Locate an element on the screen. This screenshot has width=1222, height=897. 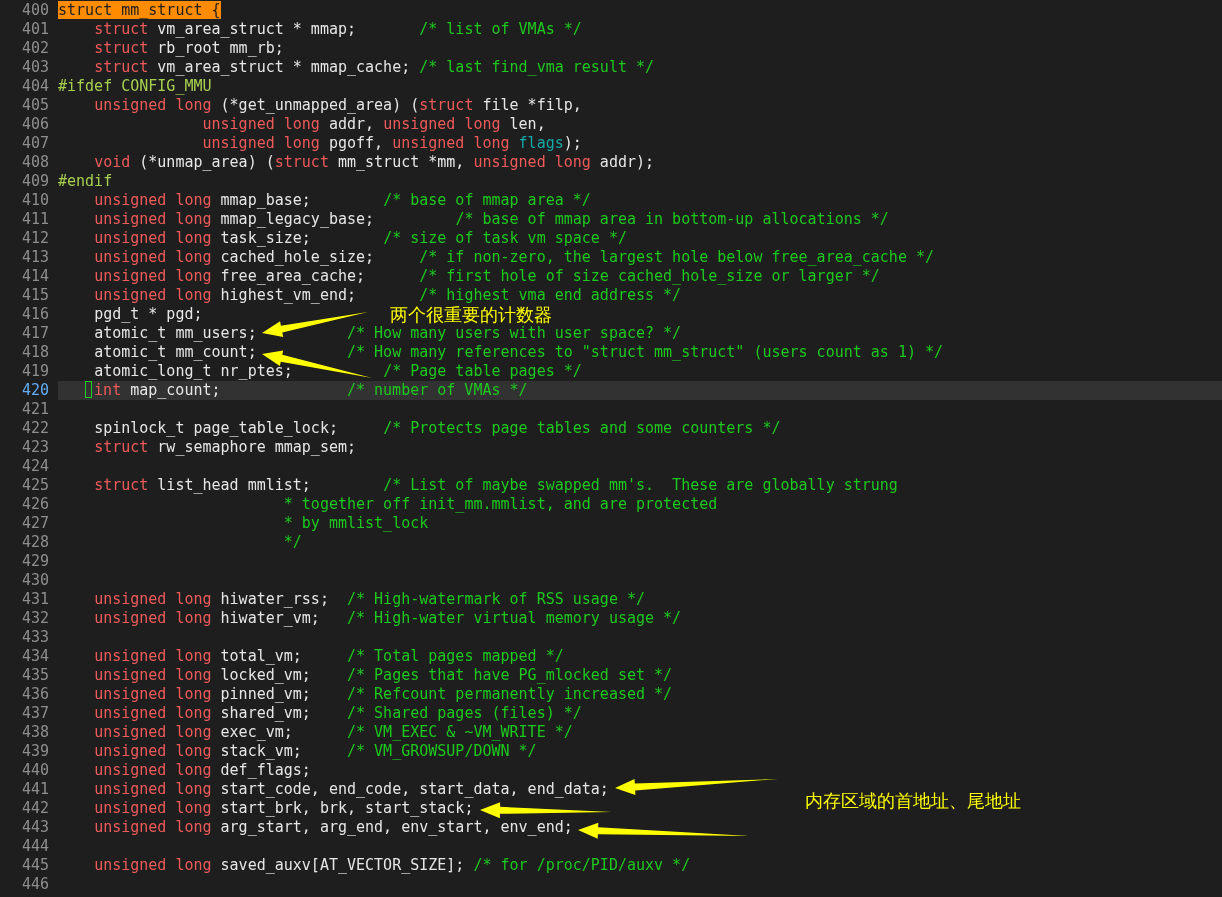
line-number: 409 is located at coordinates (35, 181).